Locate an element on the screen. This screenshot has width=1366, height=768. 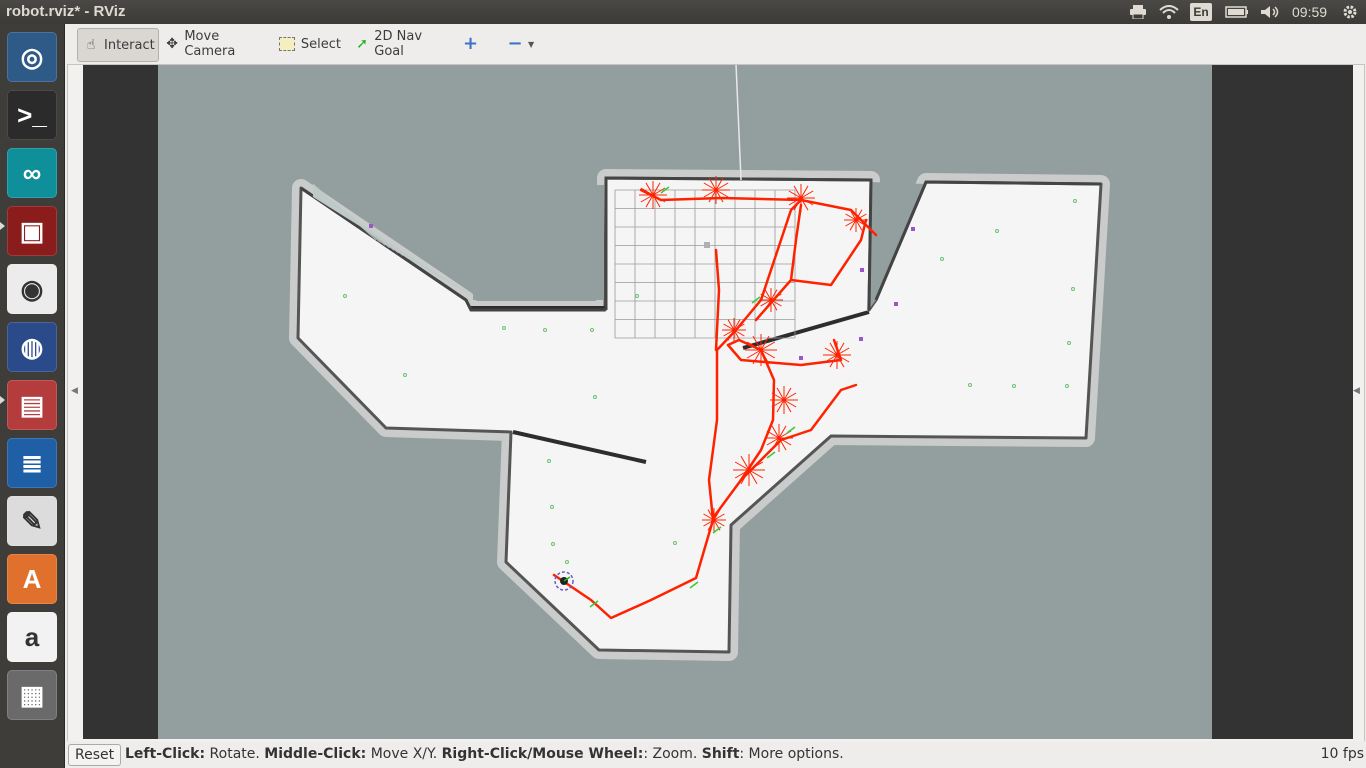
dark-region-left is located at coordinates (120, 402).